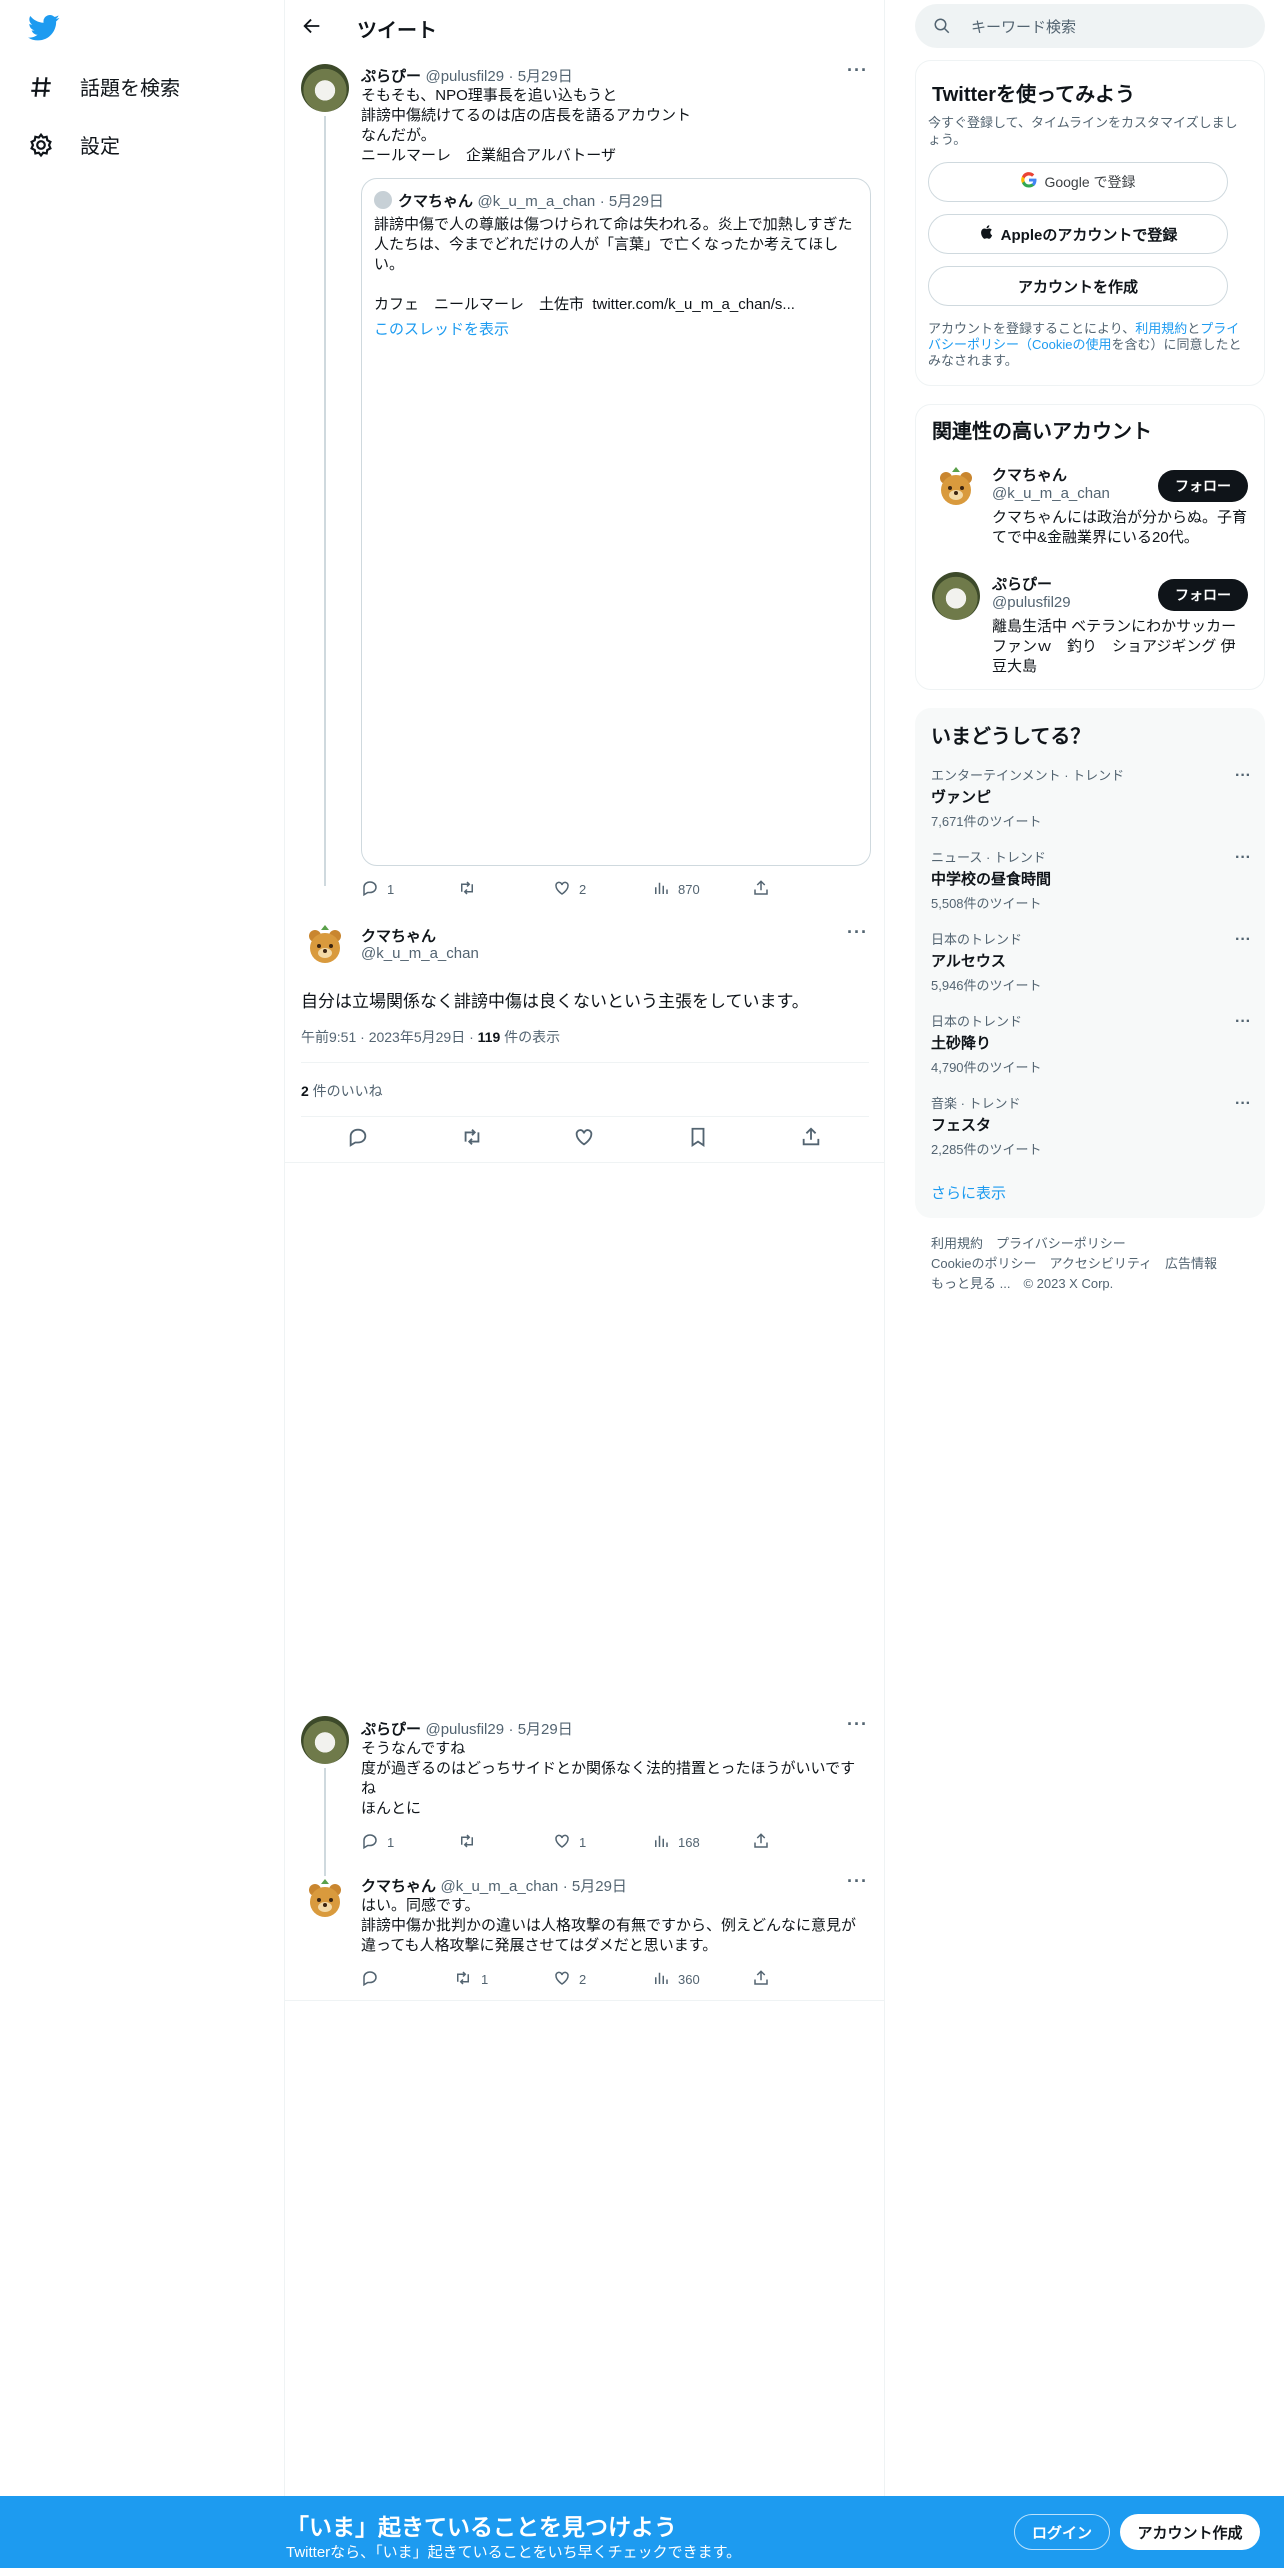 The height and width of the screenshot is (2568, 1284). I want to click on signup-button: アカウント作成, so click(1190, 2532).